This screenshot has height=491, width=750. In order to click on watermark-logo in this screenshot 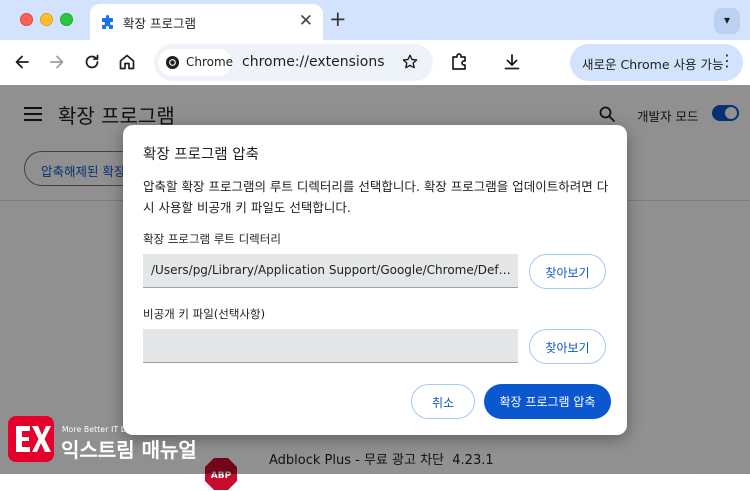, I will do `click(31, 439)`.